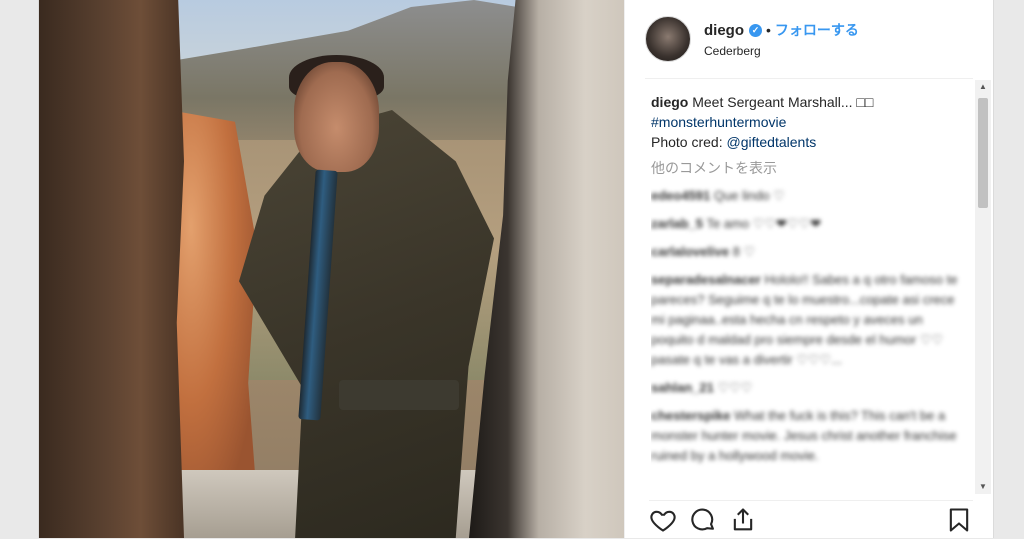  What do you see at coordinates (811, 519) in the screenshot?
I see `action-bar` at bounding box center [811, 519].